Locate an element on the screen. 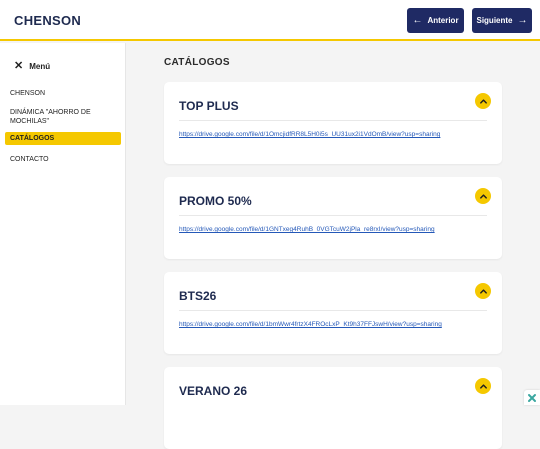 The width and height of the screenshot is (540, 449). card-title: PROMO 50% is located at coordinates (215, 201).